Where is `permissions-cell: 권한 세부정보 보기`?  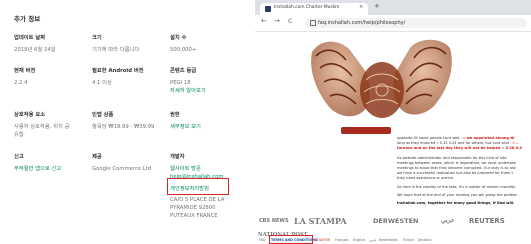
permissions-cell: 권한 세부정보 보기 is located at coordinates (185, 121).